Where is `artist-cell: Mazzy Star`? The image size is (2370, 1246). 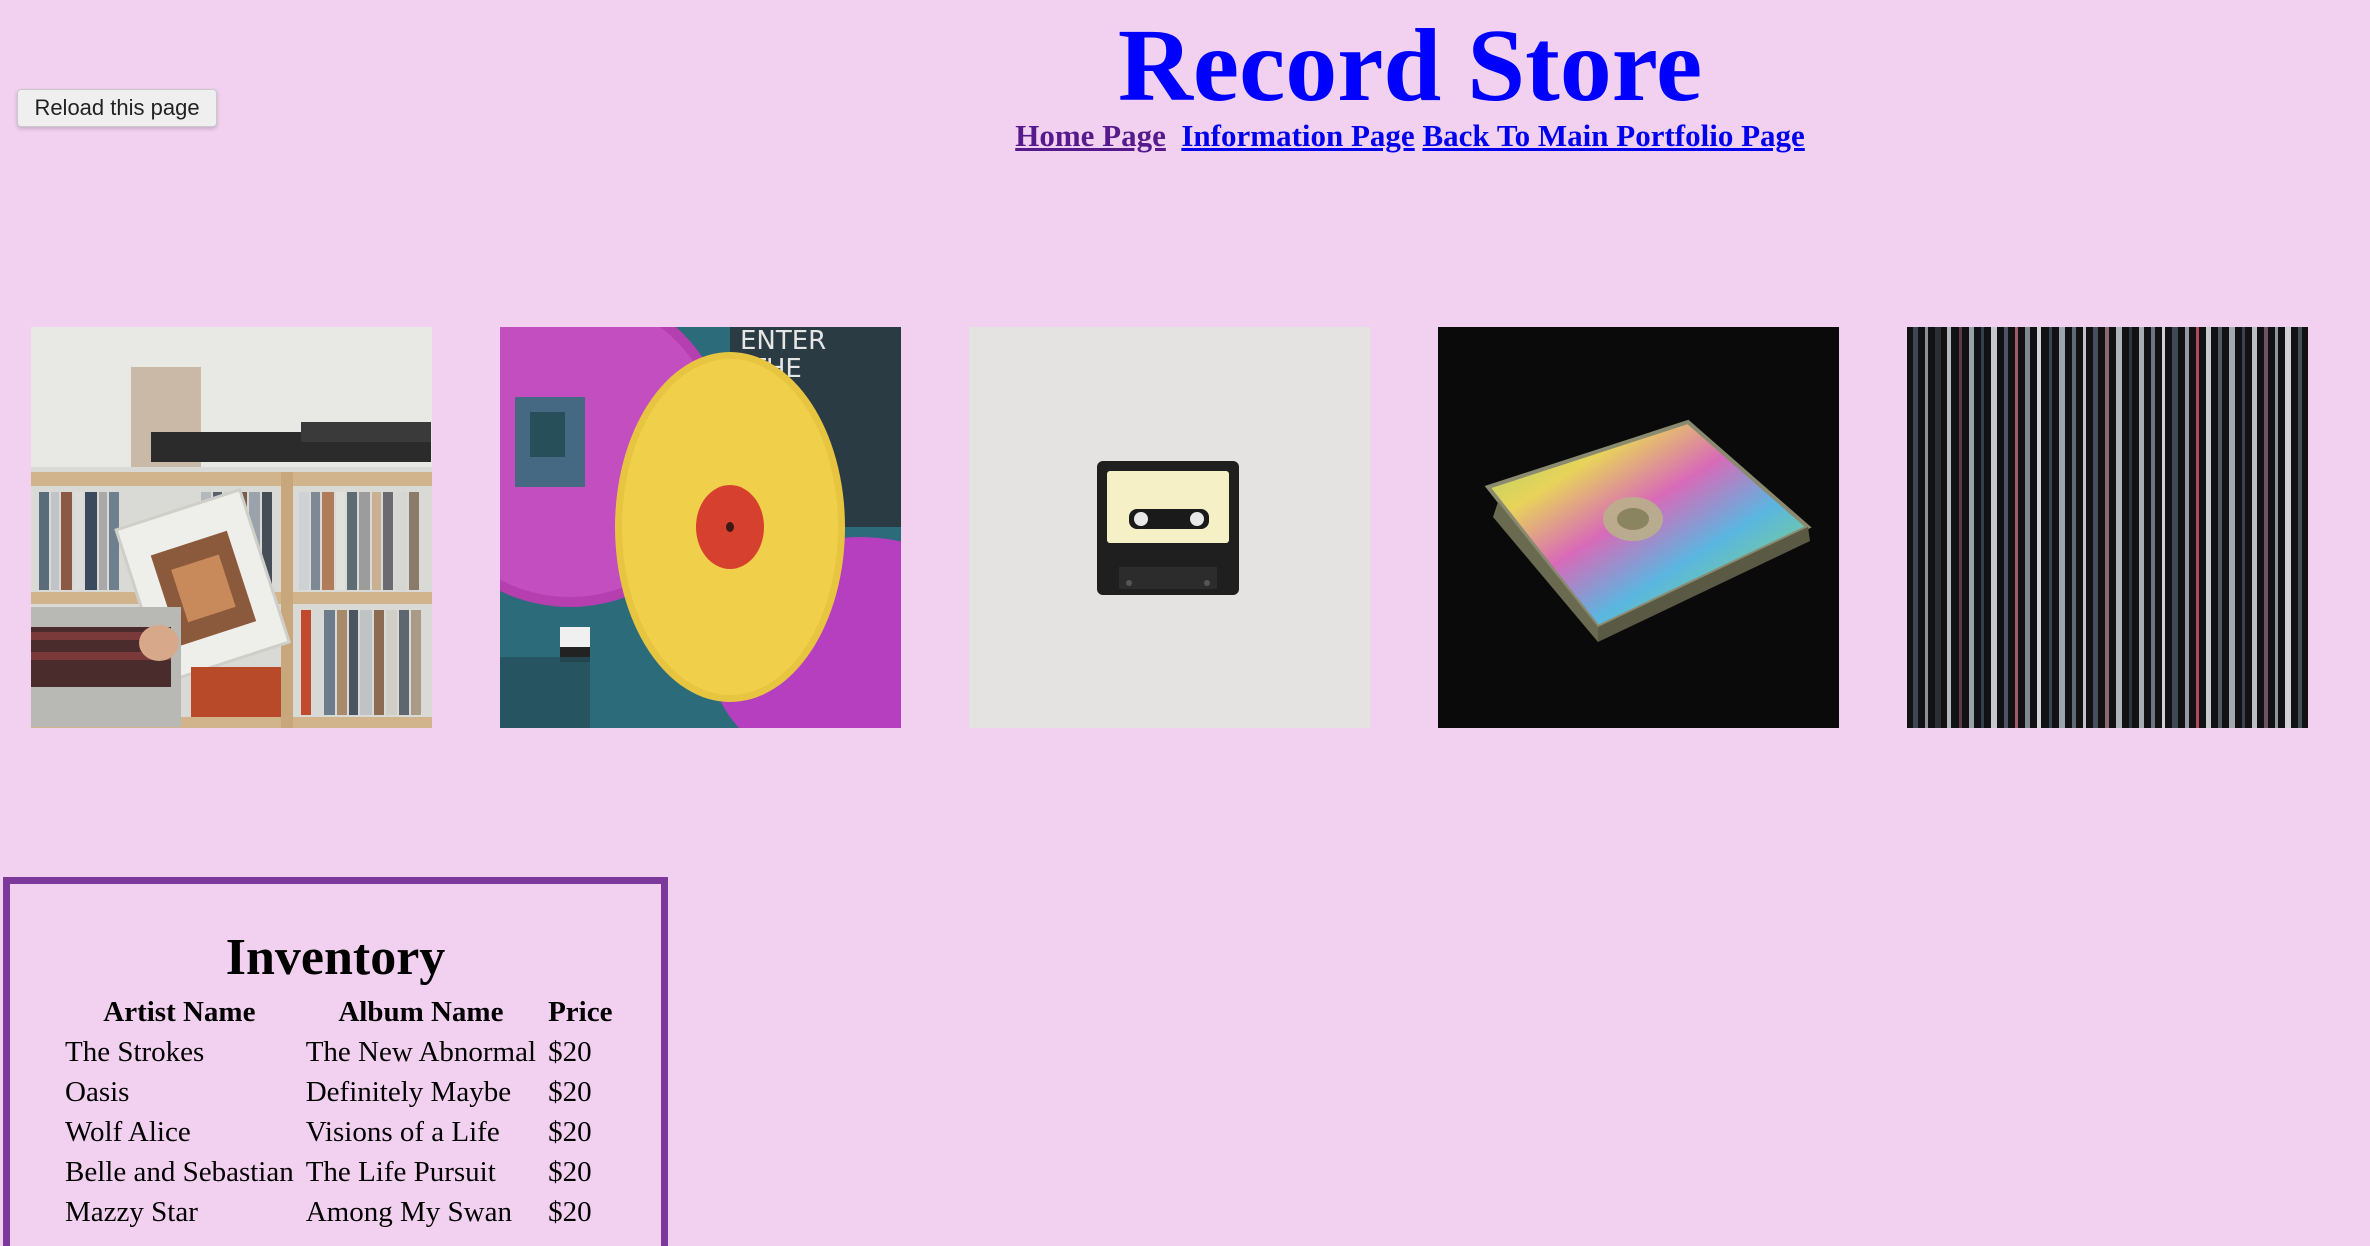
artist-cell: Mazzy Star is located at coordinates (131, 1212).